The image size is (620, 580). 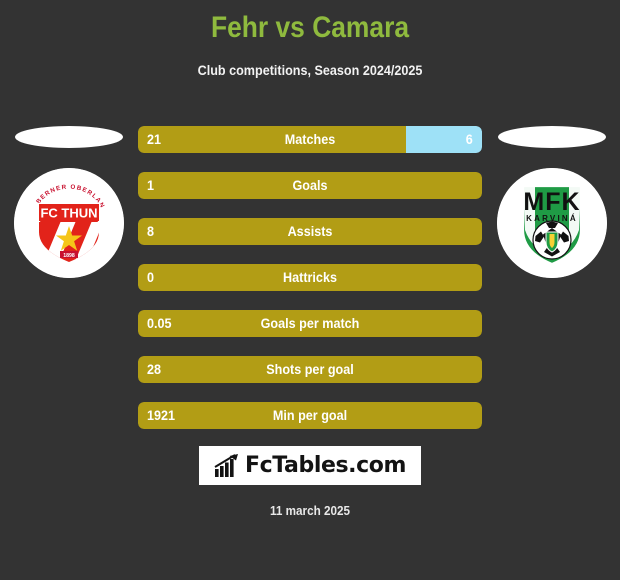 I want to click on away-team-crest: MFK KARVINÁ, so click(x=552, y=223).